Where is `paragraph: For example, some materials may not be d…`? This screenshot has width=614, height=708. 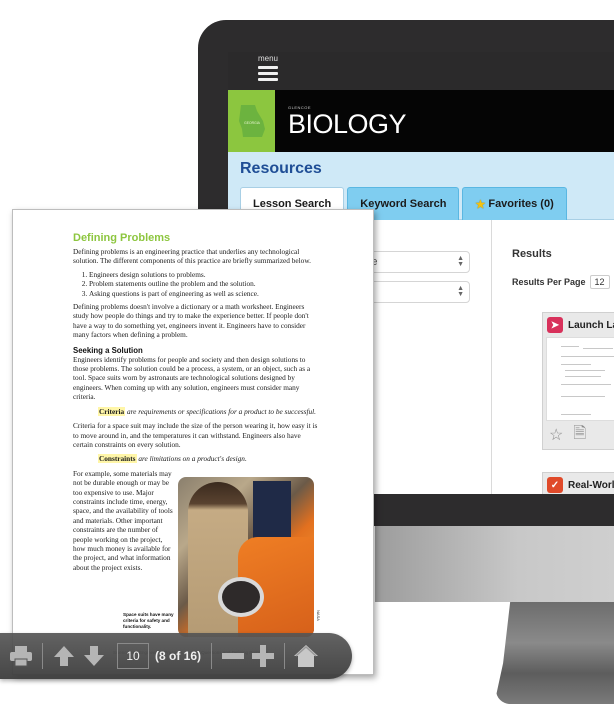 paragraph: For example, some materials may not be d… is located at coordinates (123, 520).